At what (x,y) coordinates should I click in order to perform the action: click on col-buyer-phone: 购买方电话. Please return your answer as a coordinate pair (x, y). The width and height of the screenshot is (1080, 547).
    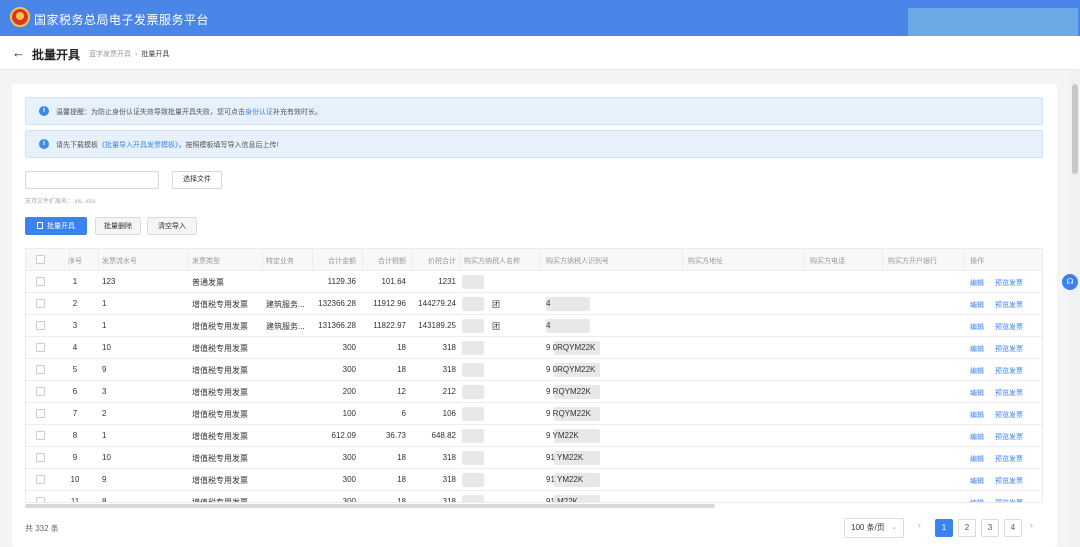
    Looking at the image, I should click on (827, 261).